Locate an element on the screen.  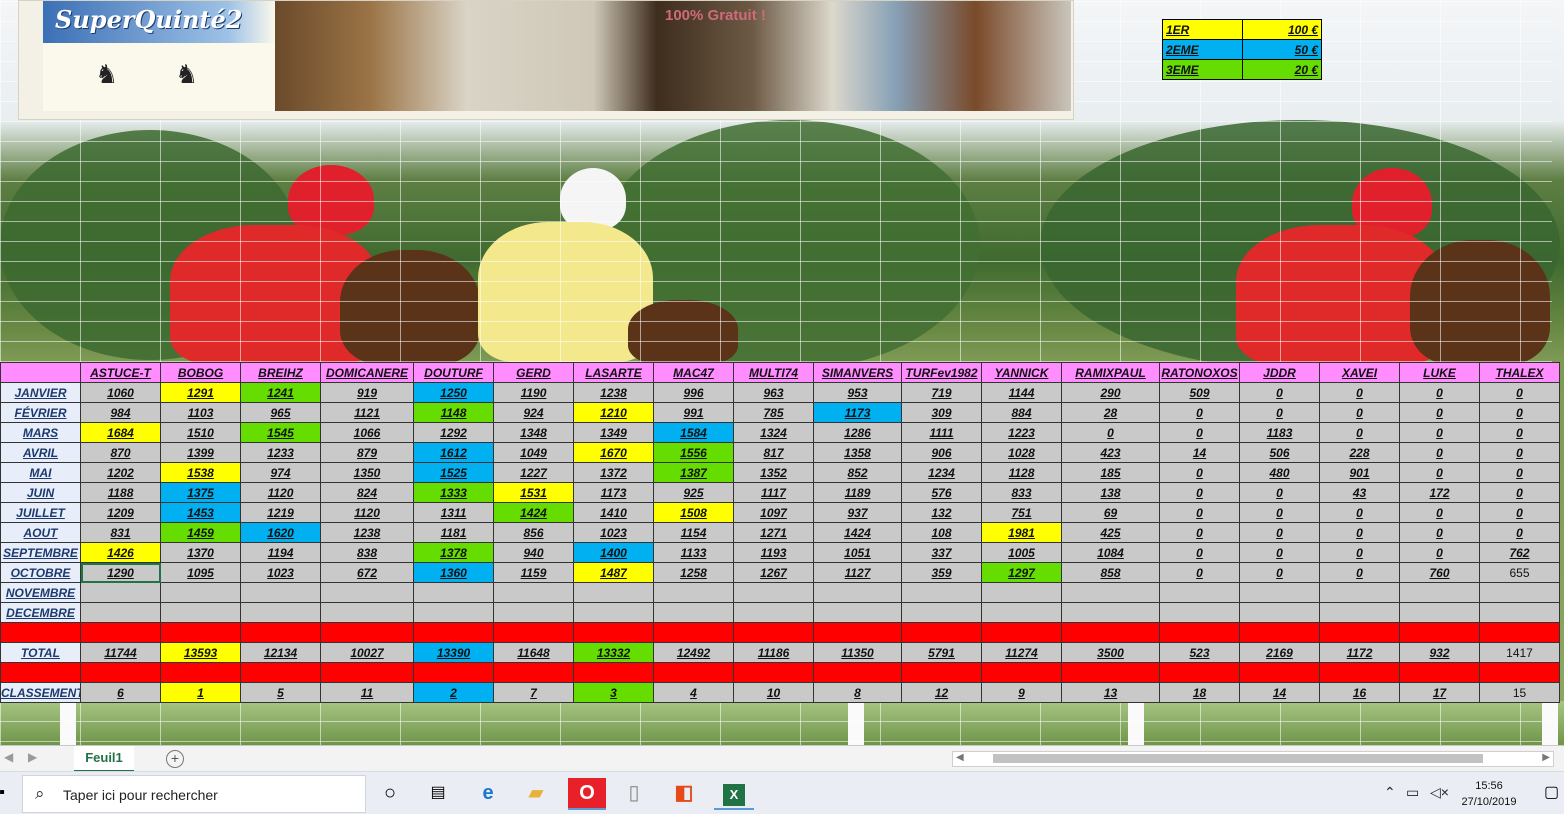
score-cell: 1670 is located at coordinates (613, 452).